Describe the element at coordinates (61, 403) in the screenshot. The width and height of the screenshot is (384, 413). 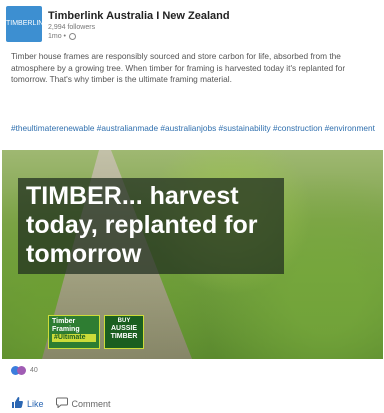
I see `comment-icon` at that location.